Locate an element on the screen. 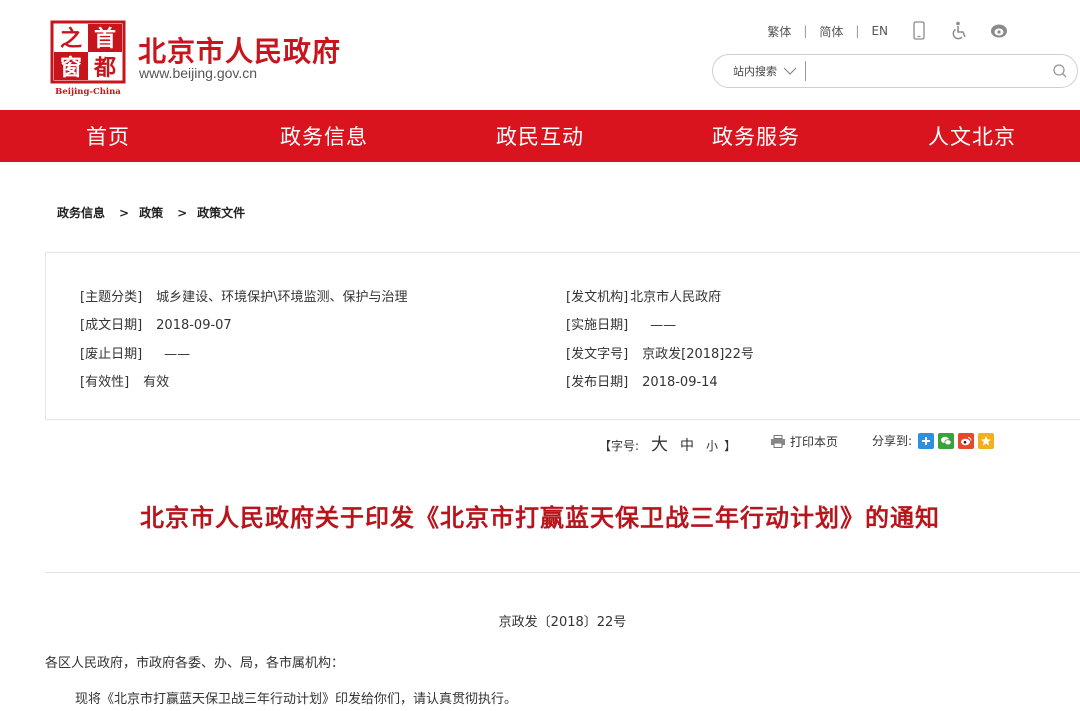  meta-topic-value: 城乡建设、环境保护\环境监测、保护与治理 is located at coordinates (282, 297).